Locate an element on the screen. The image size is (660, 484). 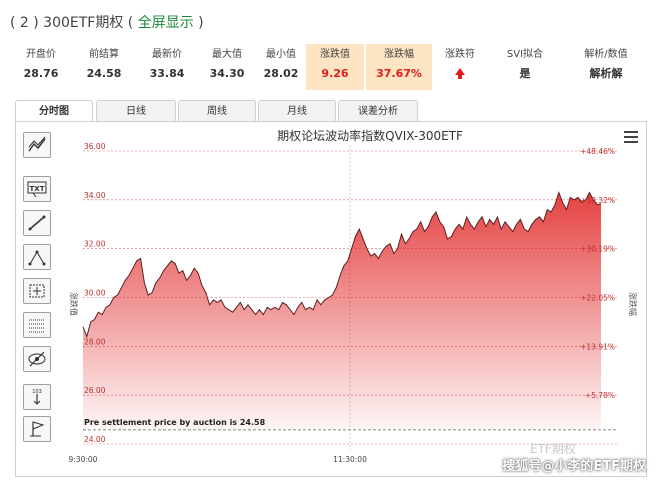
hide-drawings-tool is located at coordinates (37, 359).